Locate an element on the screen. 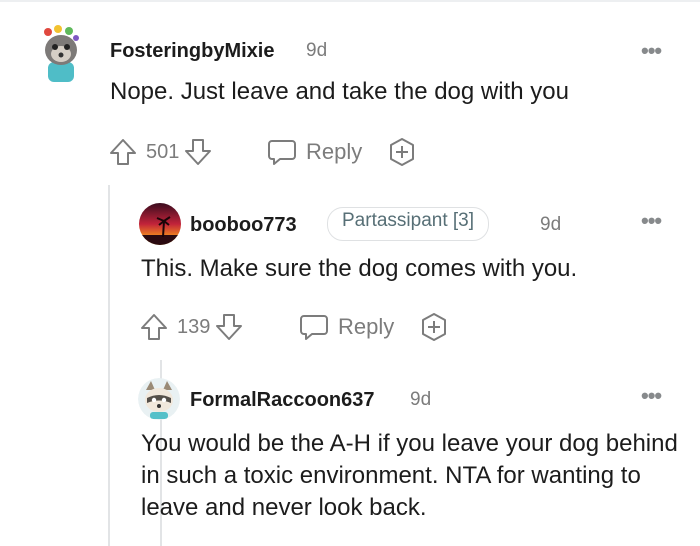 The image size is (700, 546). username: FosteringbyMixie is located at coordinates (192, 51).